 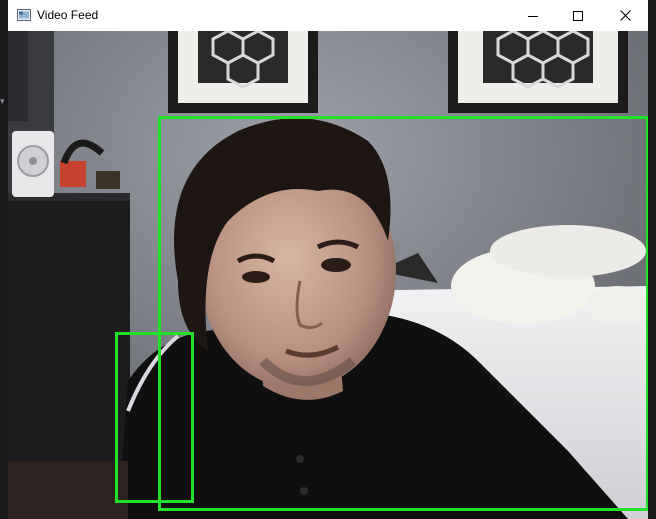 I want to click on minimize-button, so click(x=533, y=15).